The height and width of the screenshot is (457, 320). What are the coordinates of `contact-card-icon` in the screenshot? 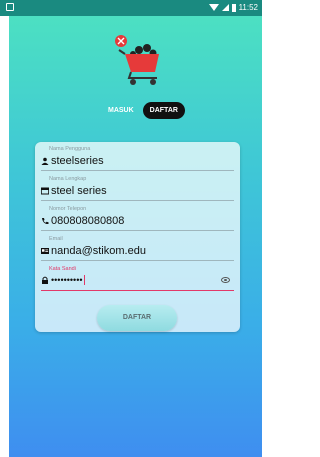 It's located at (45, 251).